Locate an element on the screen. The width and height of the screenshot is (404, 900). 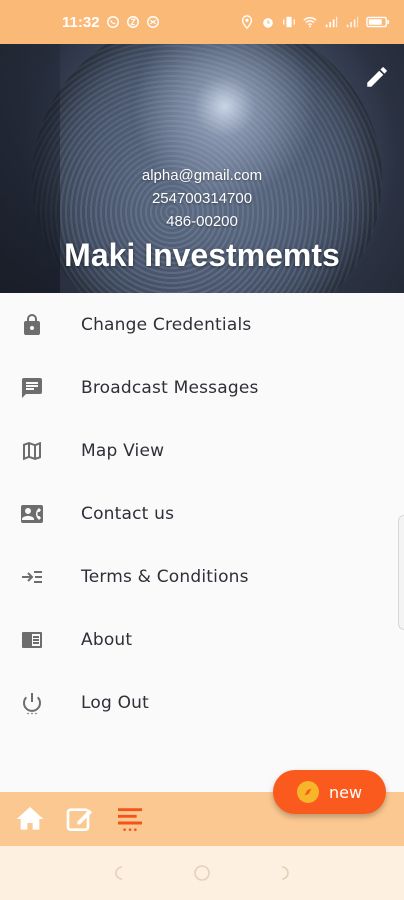
nav-menu-button is located at coordinates (130, 819).